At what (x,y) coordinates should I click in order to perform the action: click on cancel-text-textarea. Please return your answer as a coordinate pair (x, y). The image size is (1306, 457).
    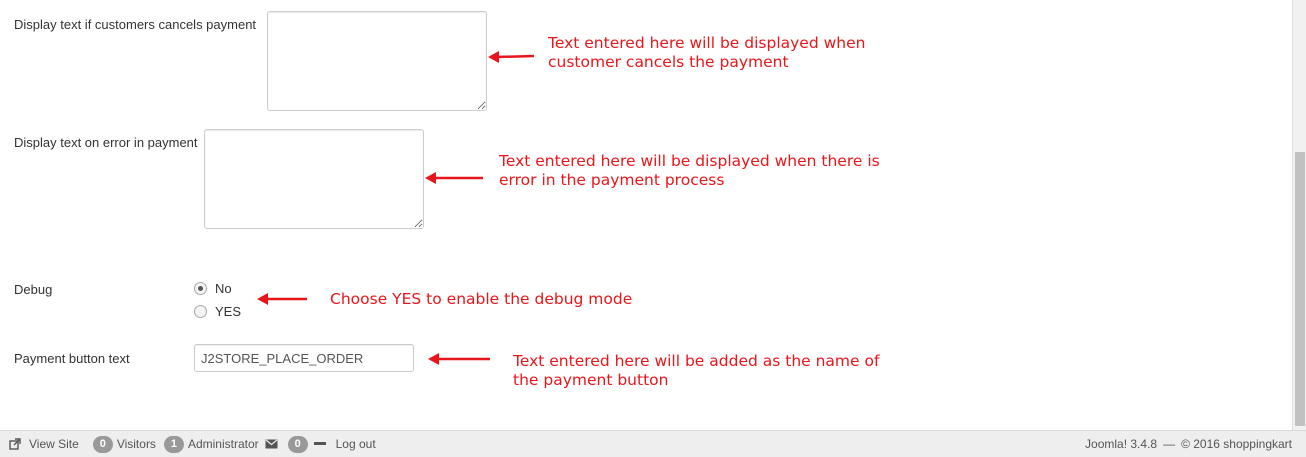
    Looking at the image, I should click on (377, 61).